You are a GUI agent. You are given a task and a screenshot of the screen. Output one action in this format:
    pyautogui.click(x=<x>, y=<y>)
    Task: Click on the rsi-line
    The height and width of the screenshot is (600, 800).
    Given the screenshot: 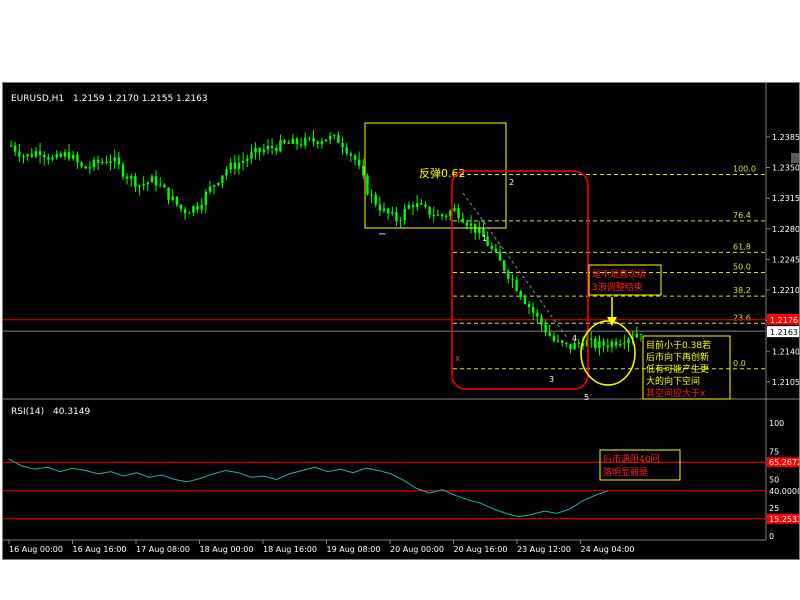 What is the action you would take?
    pyautogui.click(x=308, y=488)
    